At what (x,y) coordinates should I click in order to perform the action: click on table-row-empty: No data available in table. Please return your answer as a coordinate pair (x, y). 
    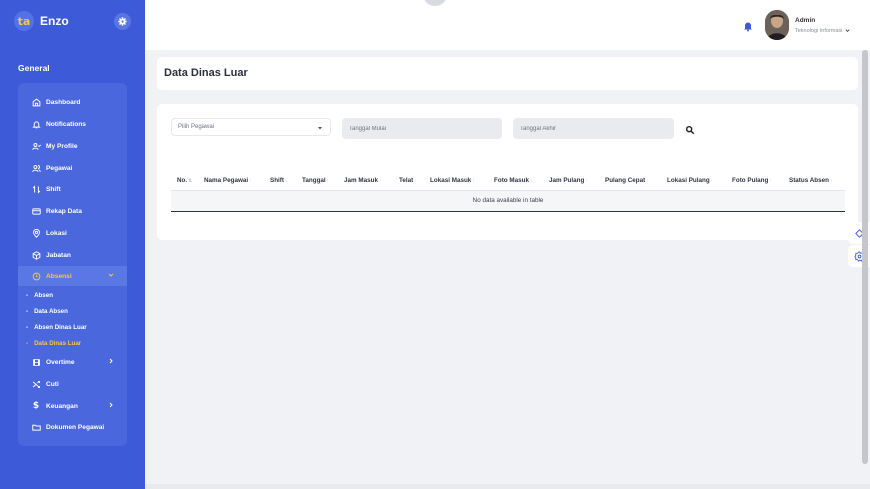
    Looking at the image, I should click on (508, 201).